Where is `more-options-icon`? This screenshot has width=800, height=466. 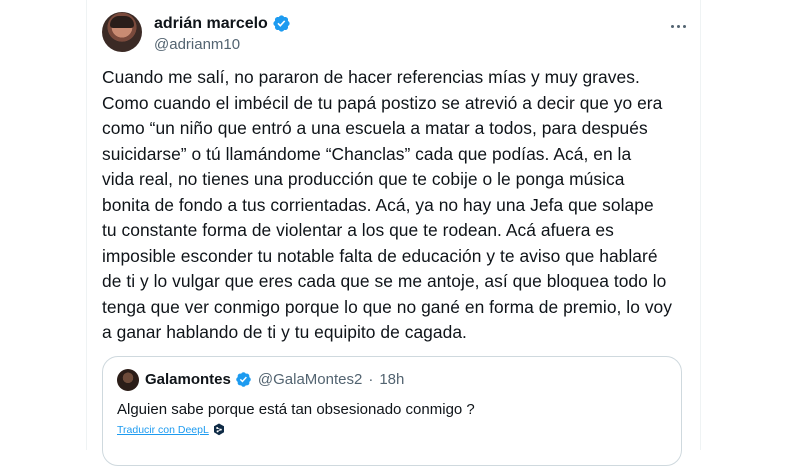 more-options-icon is located at coordinates (678, 26).